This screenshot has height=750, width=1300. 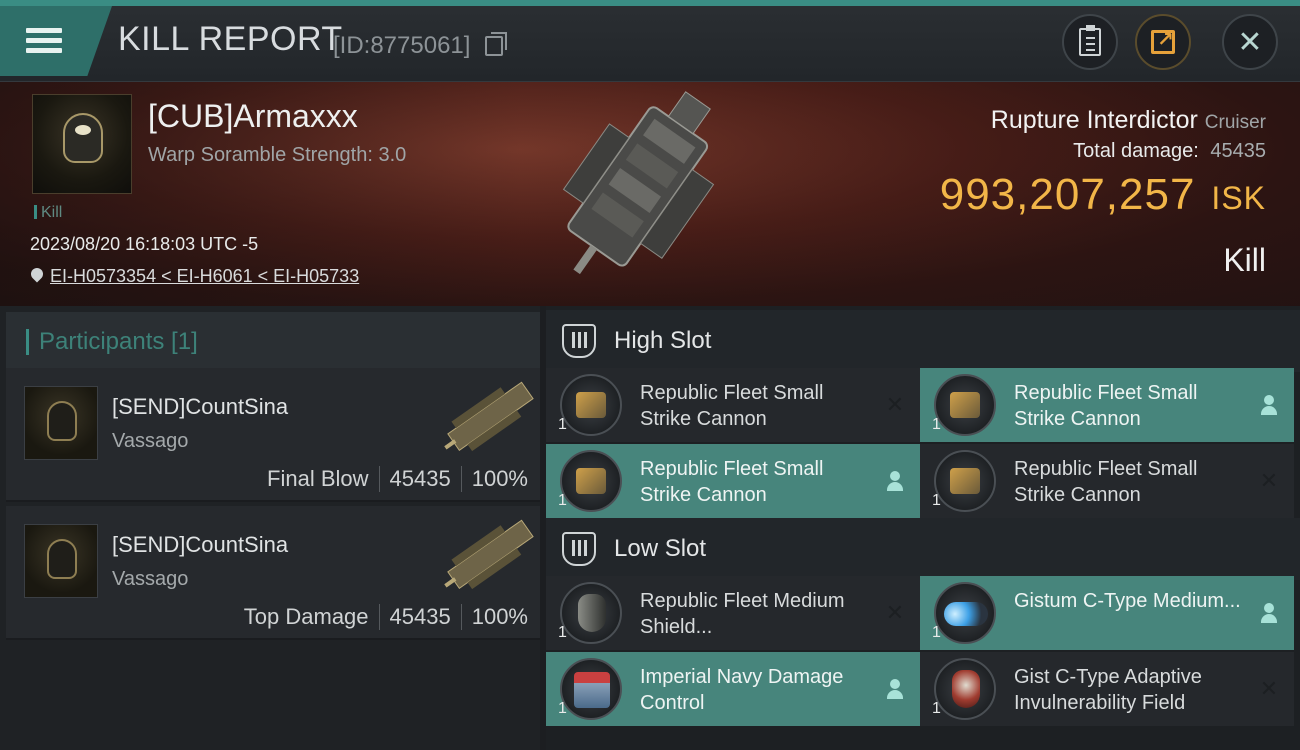 What do you see at coordinates (1094, 120) in the screenshot?
I see `ship-type: Rupture Interdictor` at bounding box center [1094, 120].